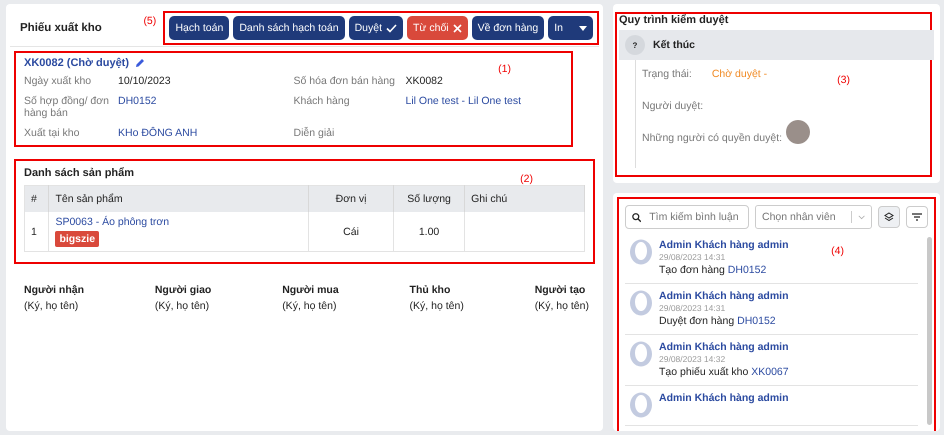 The width and height of the screenshot is (944, 435). Describe the element at coordinates (149, 21) in the screenshot. I see `annotation-label: (5)` at that location.